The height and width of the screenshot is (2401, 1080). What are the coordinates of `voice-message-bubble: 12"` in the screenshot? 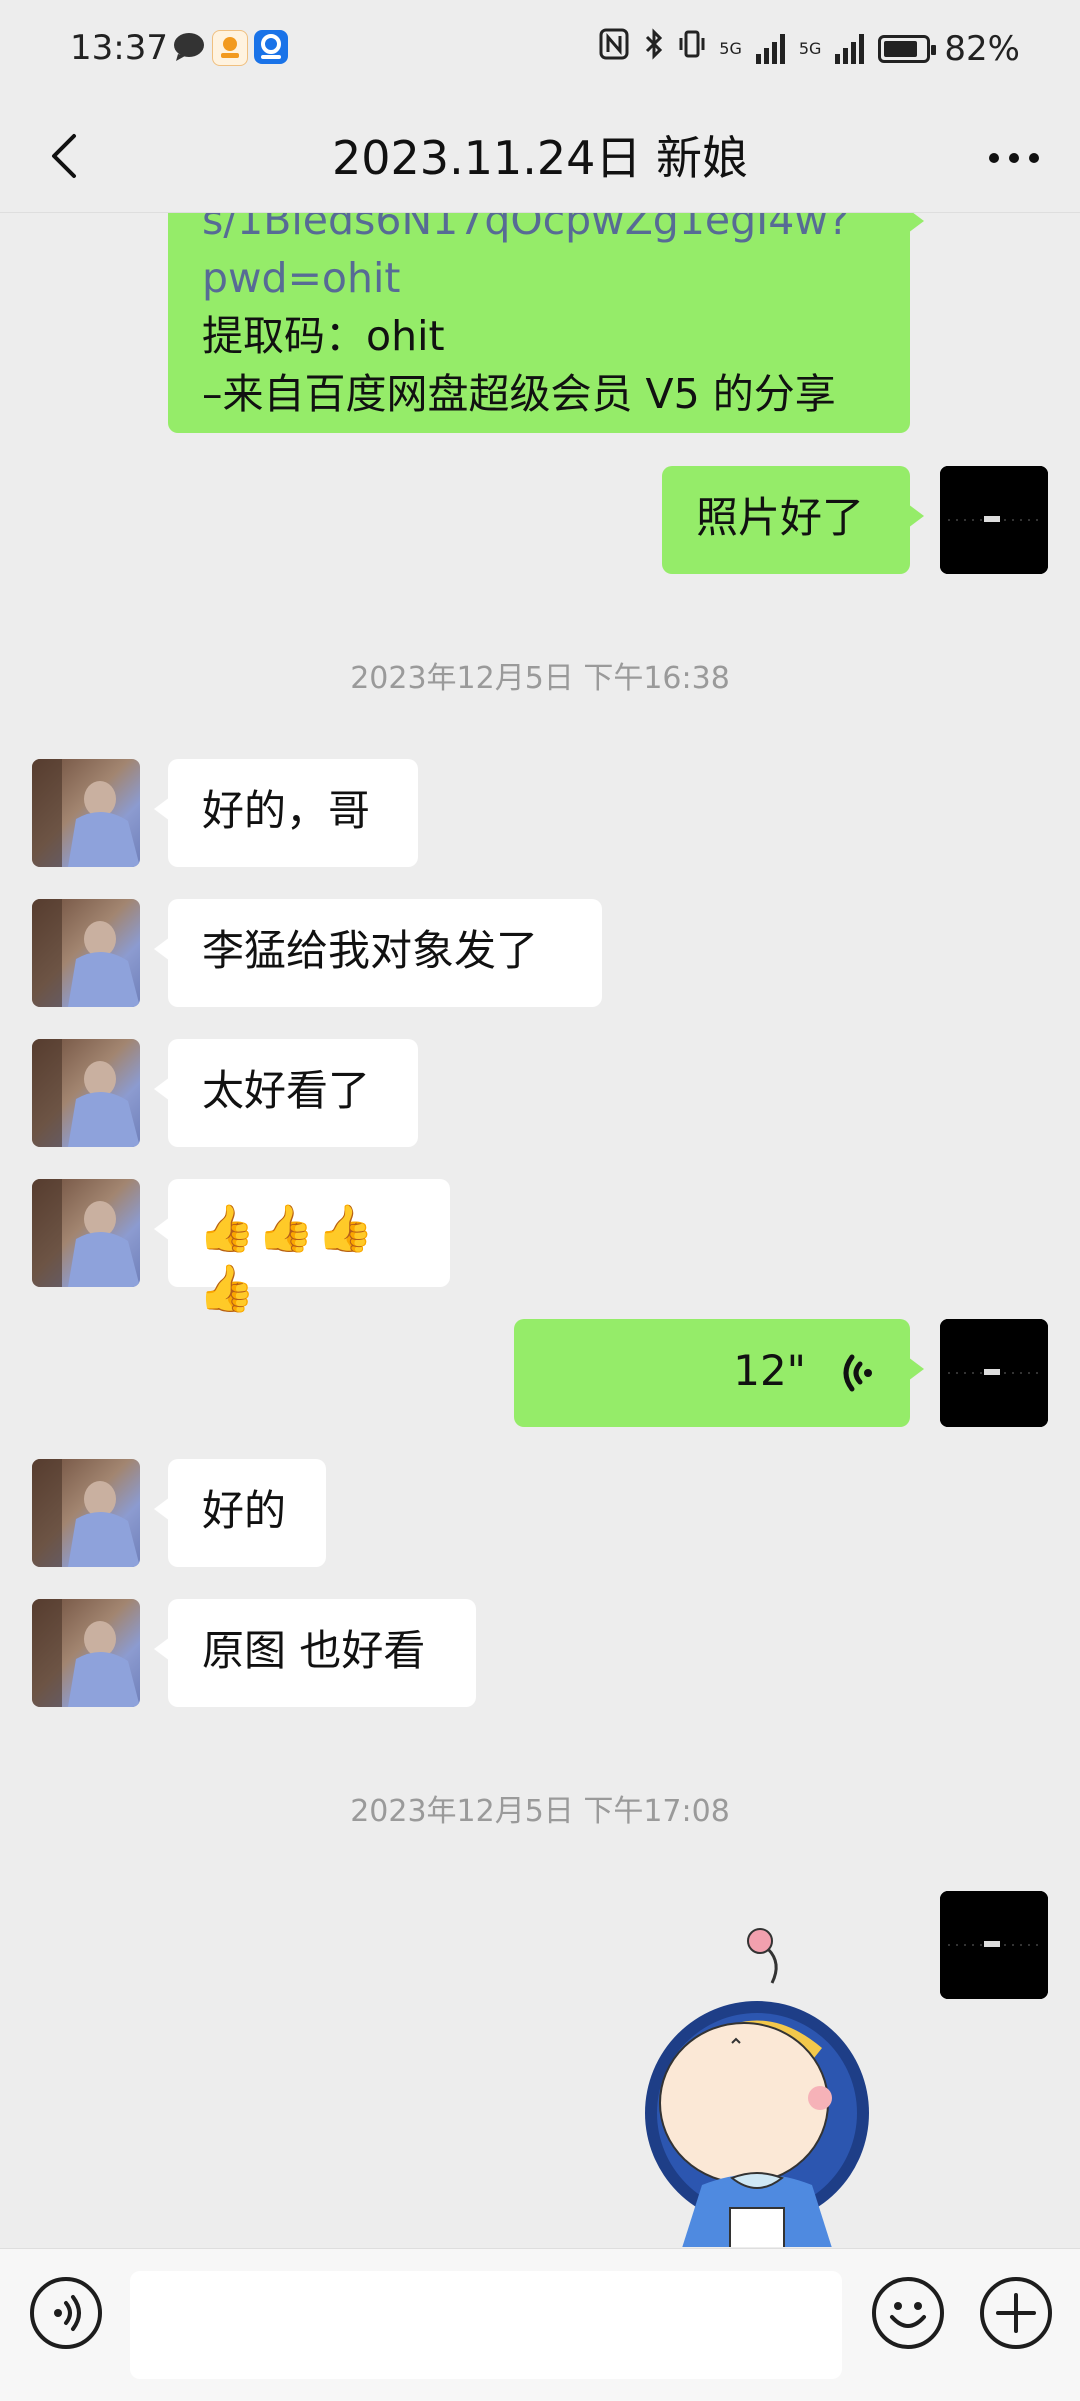 It's located at (719, 1373).